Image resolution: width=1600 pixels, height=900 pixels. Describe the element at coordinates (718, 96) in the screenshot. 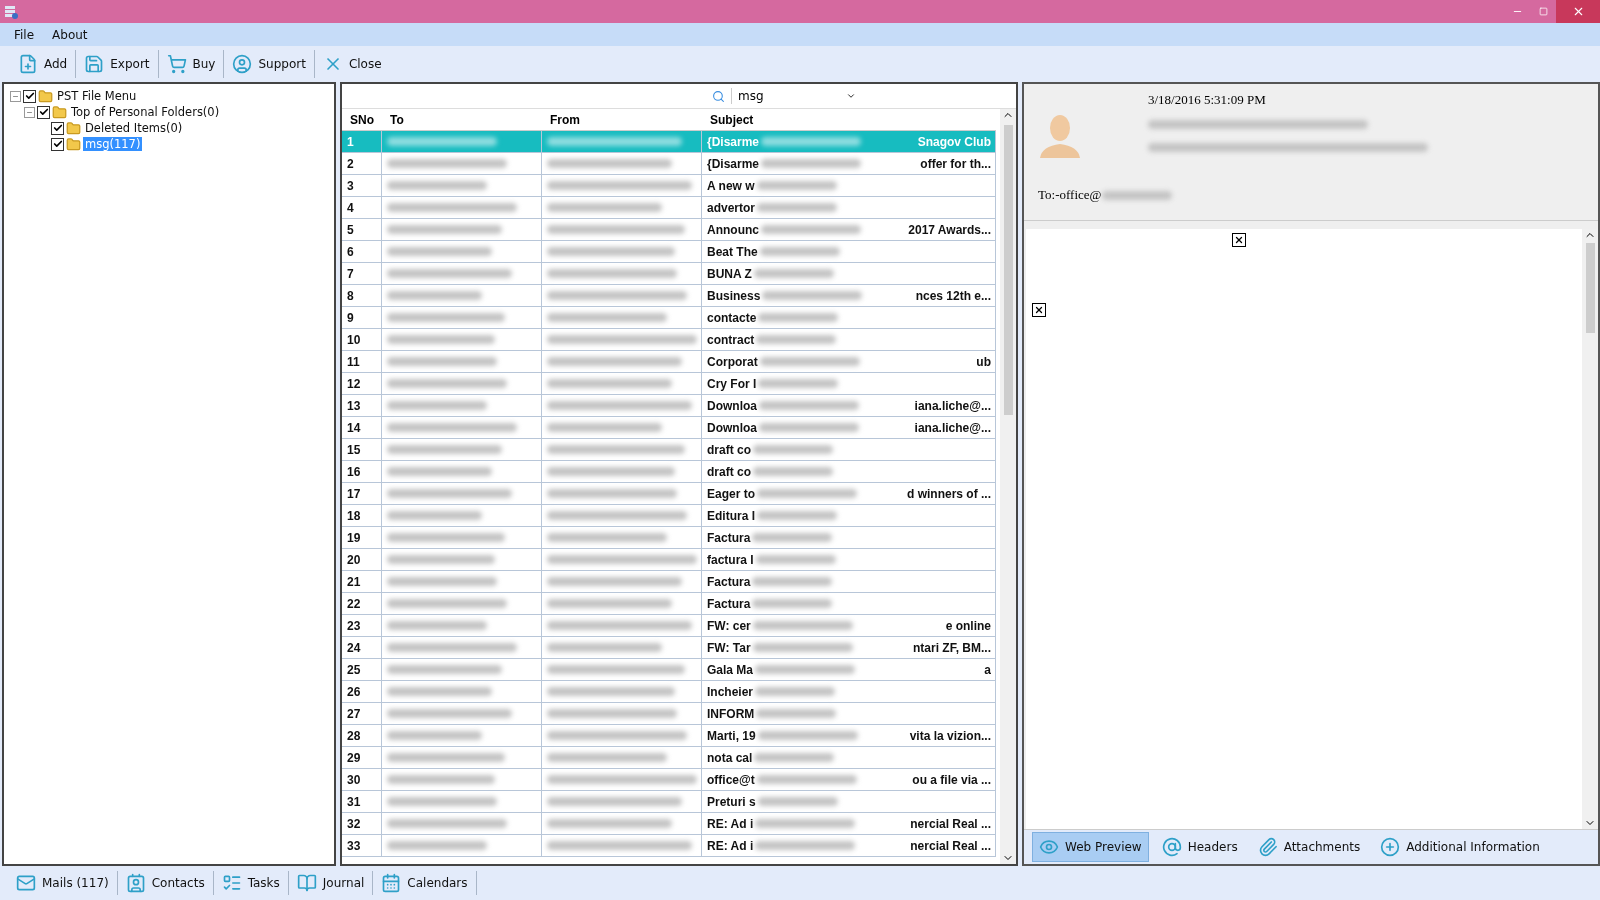

I see `search-icon` at that location.